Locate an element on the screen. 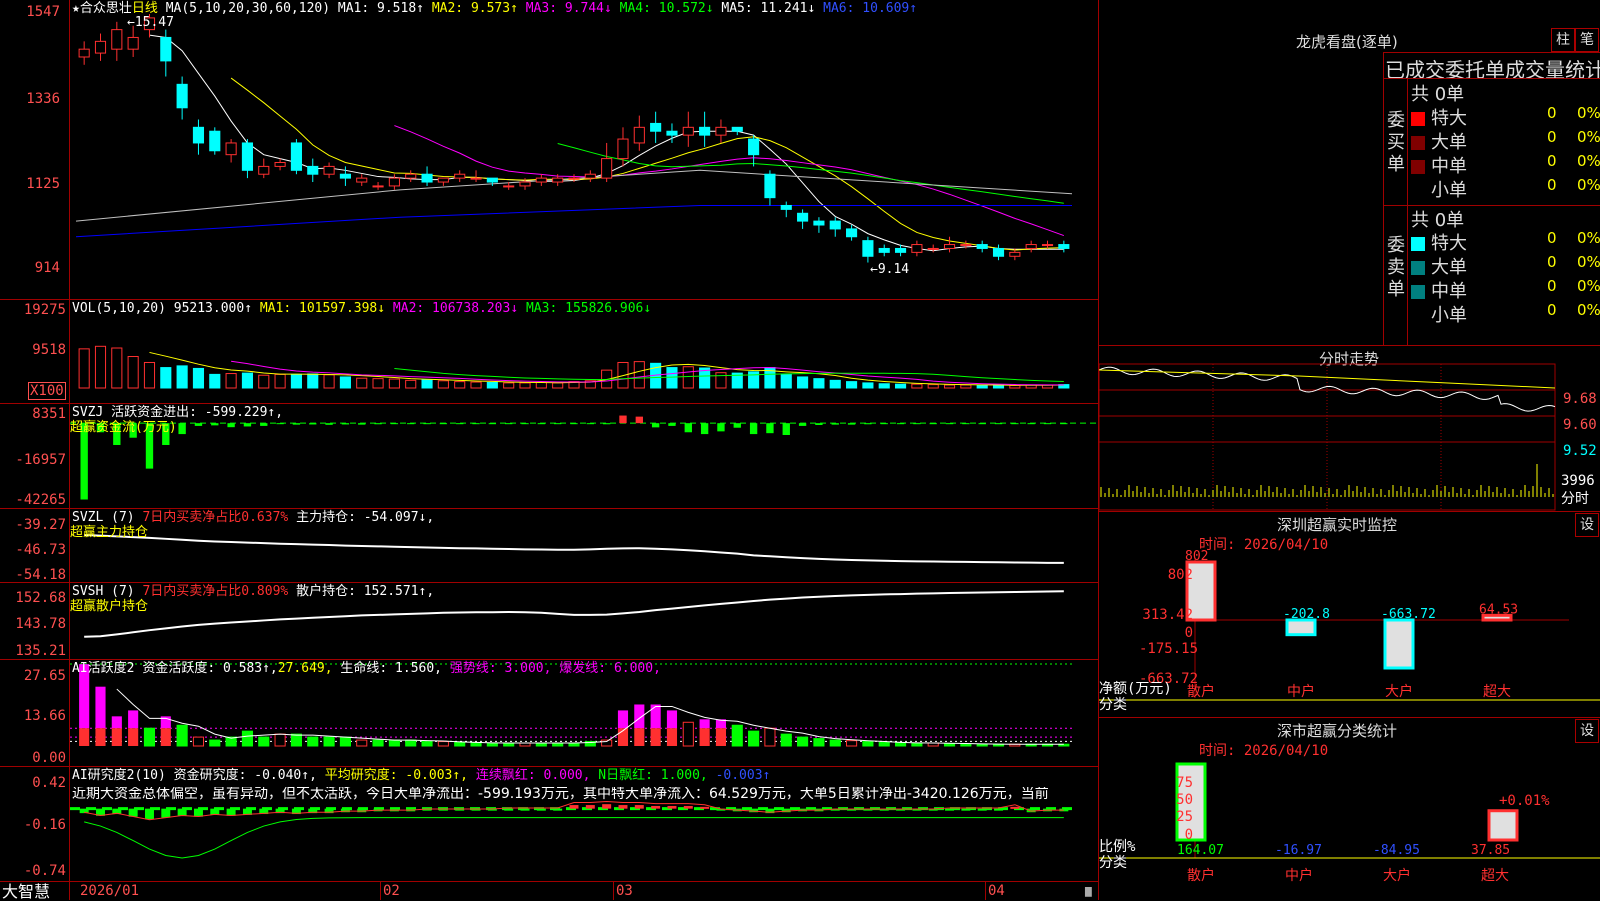 This screenshot has width=1600, height=901. cls-chart: 164.07 散户 -16.97 中户 -84.95 大户 37.85 超大 is located at coordinates (1349, 809).